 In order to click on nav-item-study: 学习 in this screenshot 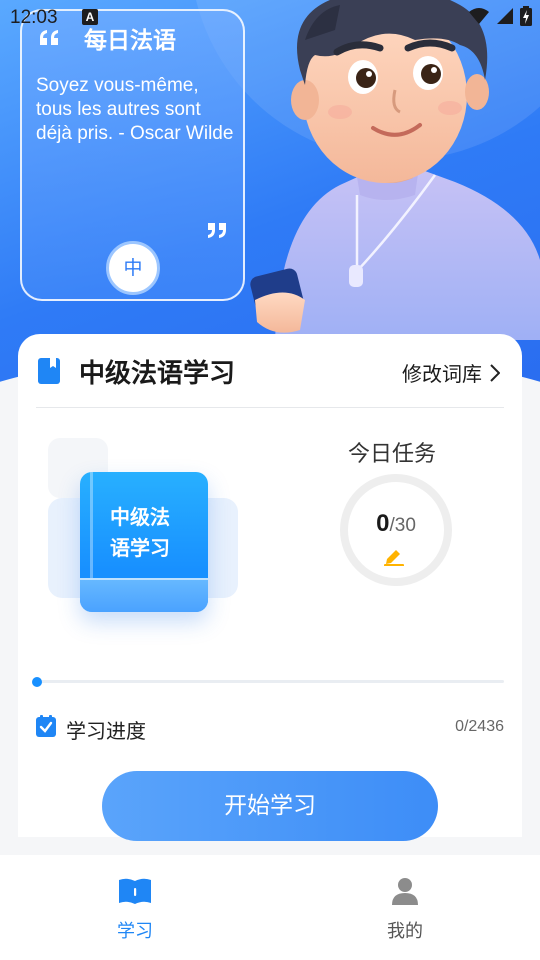, I will do `click(135, 910)`.